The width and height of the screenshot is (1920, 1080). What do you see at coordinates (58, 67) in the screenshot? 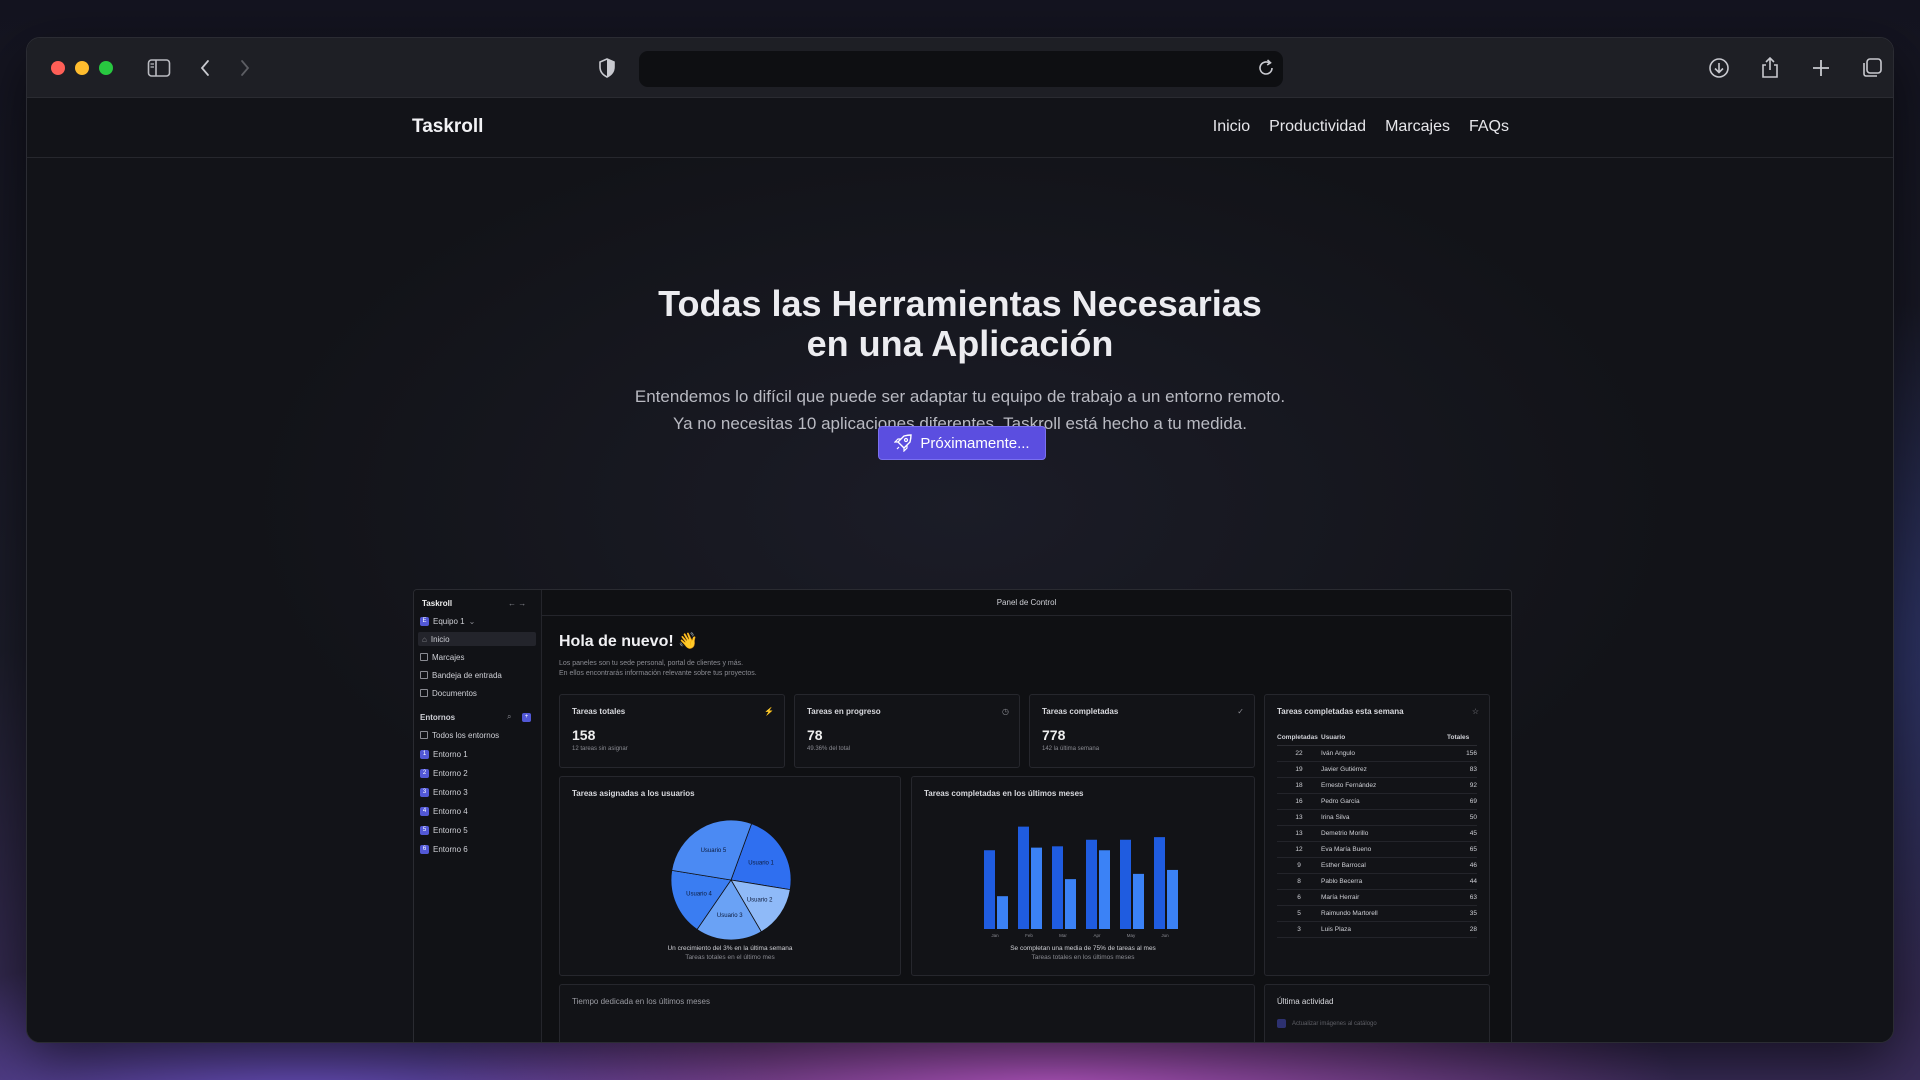
I see `close-window-button` at bounding box center [58, 67].